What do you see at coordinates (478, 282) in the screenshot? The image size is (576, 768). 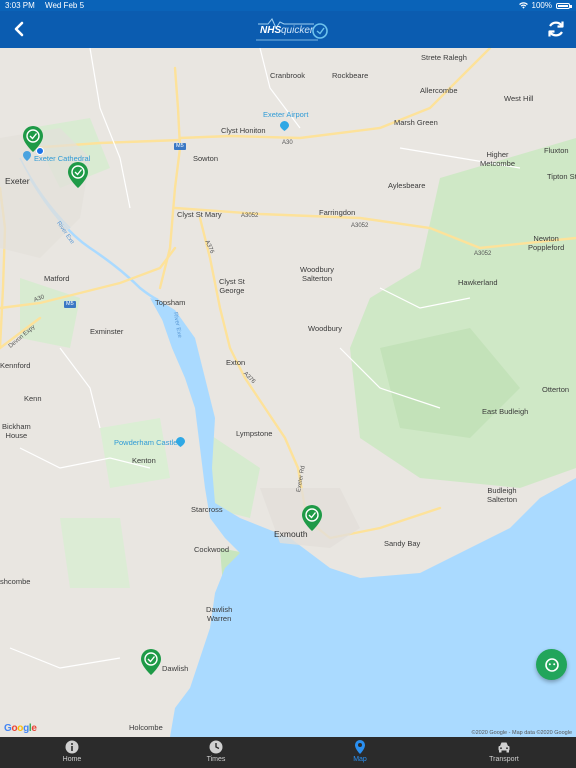 I see `place-label: Hawkerland` at bounding box center [478, 282].